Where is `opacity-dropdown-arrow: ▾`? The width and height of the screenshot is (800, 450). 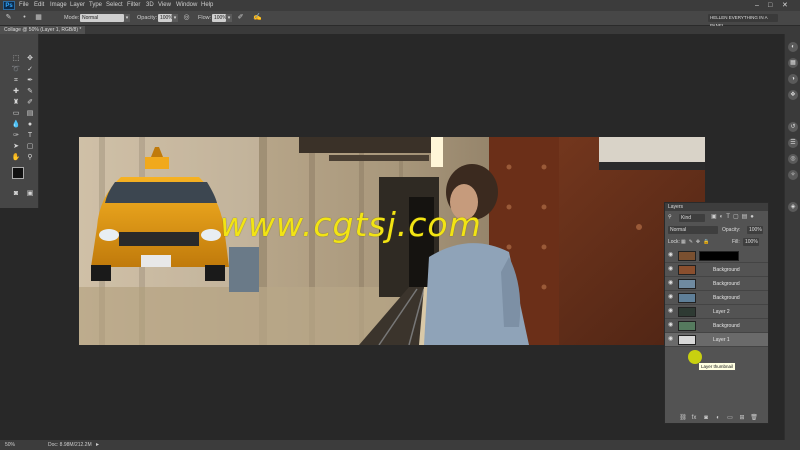
opacity-dropdown-arrow: ▾ is located at coordinates (175, 18).